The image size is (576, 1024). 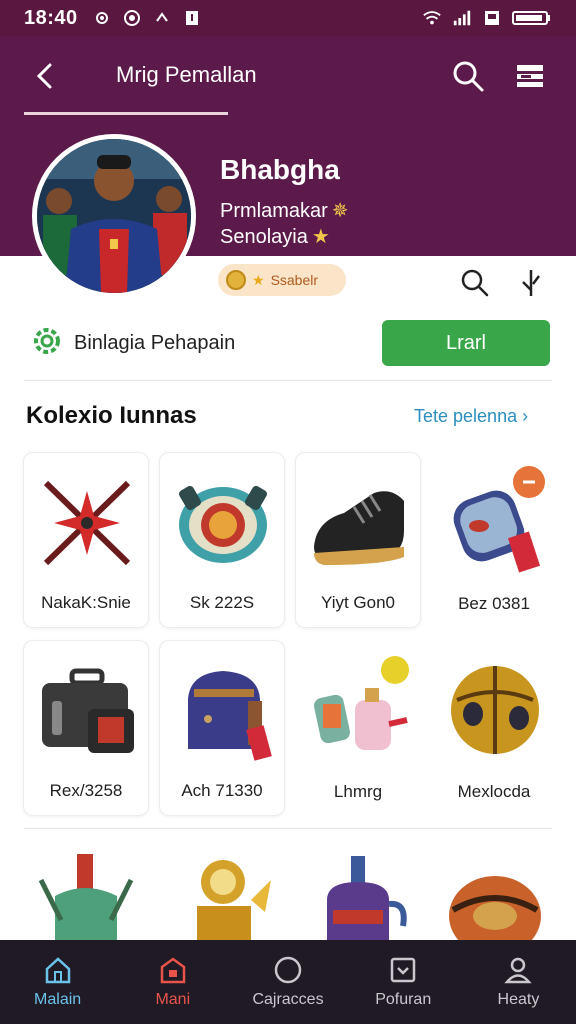 I want to click on nav-label: Heaty, so click(x=518, y=999).